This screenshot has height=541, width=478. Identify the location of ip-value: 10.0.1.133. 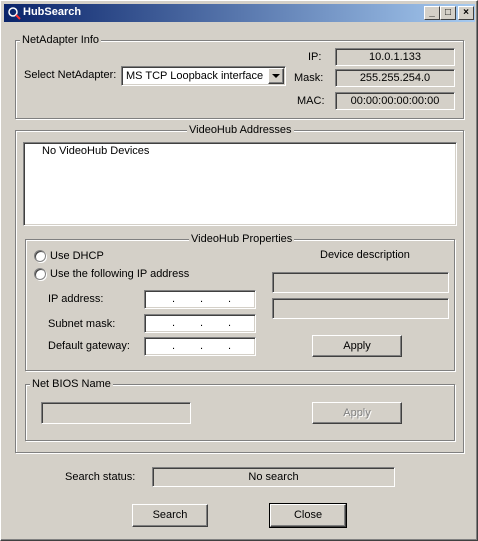
(395, 57).